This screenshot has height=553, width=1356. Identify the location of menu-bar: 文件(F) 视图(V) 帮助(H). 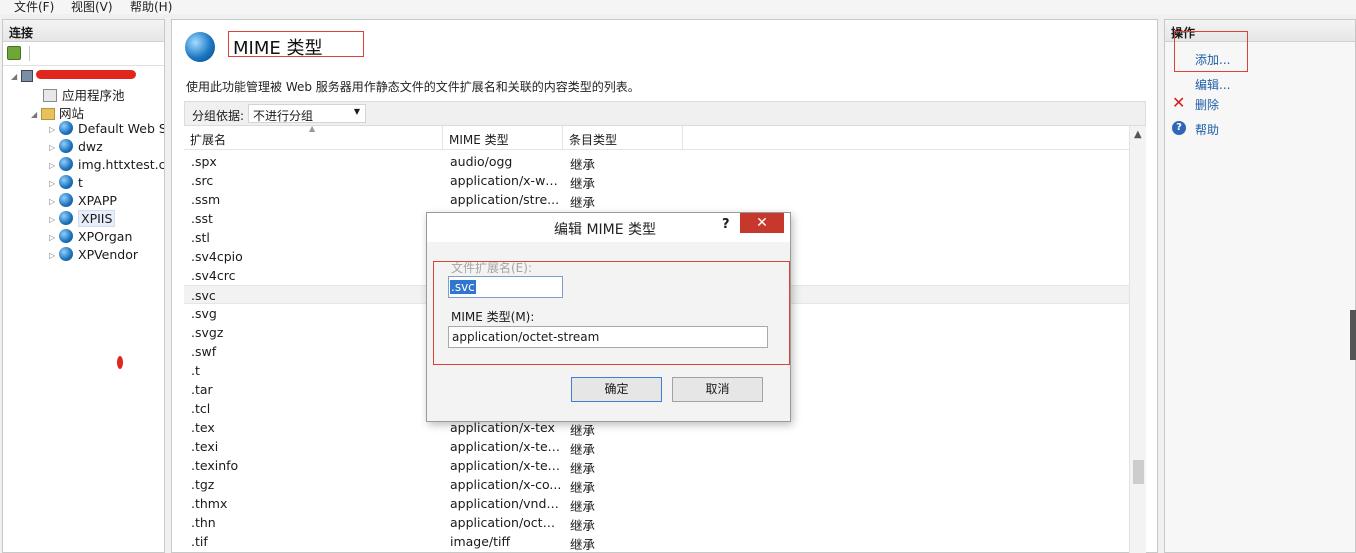
(678, 7).